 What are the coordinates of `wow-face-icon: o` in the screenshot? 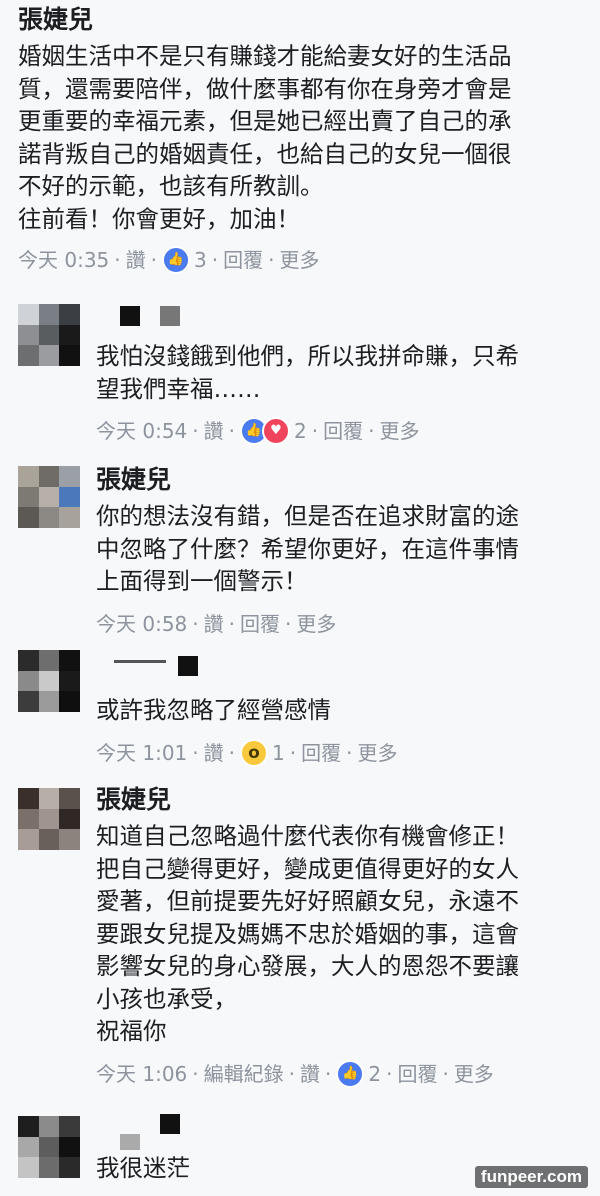 It's located at (254, 752).